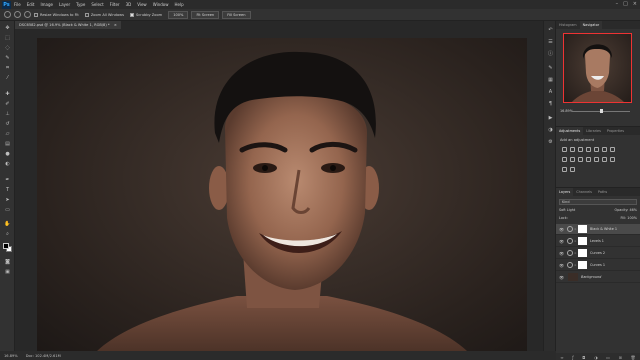 This screenshot has height=360, width=640. I want to click on zoom-tool-preset-icon, so click(7, 14).